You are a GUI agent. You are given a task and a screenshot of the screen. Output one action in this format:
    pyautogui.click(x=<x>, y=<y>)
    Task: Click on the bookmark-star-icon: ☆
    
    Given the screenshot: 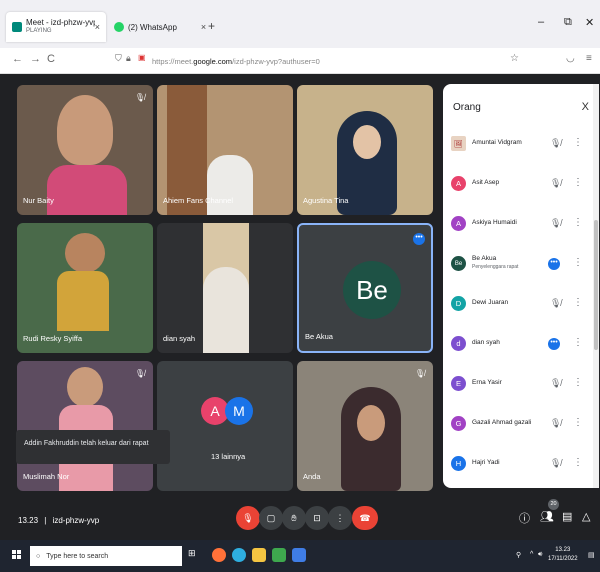 What is the action you would take?
    pyautogui.click(x=514, y=58)
    